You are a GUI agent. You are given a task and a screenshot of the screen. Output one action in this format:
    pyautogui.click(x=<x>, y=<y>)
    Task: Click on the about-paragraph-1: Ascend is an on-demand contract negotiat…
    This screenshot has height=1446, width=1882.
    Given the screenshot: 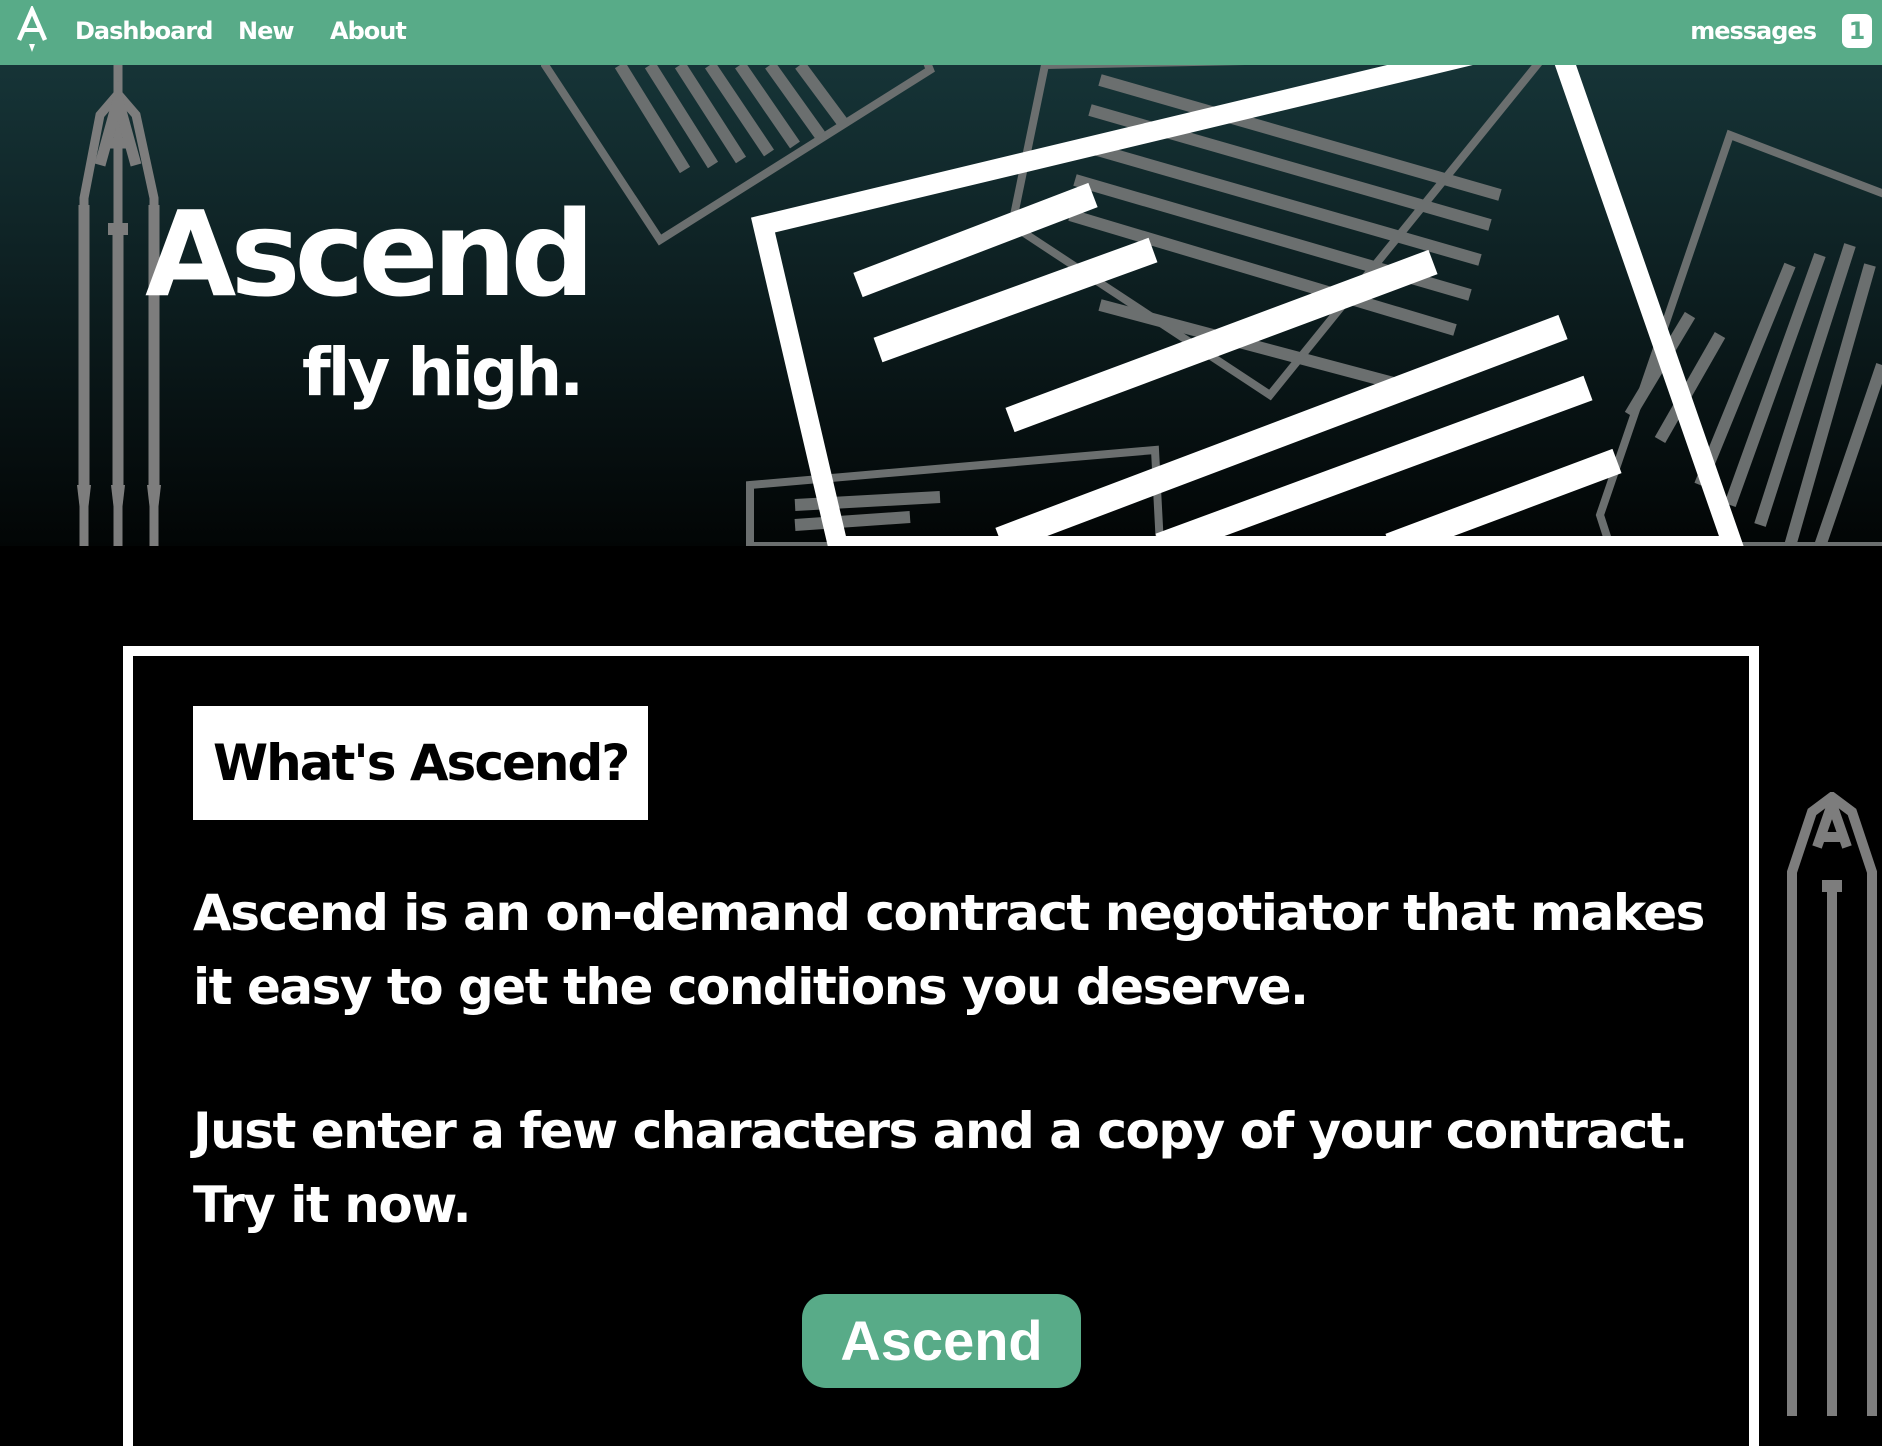 What is the action you would take?
    pyautogui.click(x=949, y=950)
    